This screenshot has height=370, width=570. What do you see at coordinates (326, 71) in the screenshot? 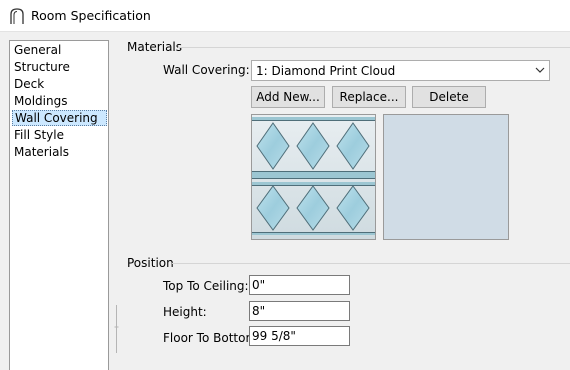
I see `wall-covering-value: 1: Diamond Print Cloud` at bounding box center [326, 71].